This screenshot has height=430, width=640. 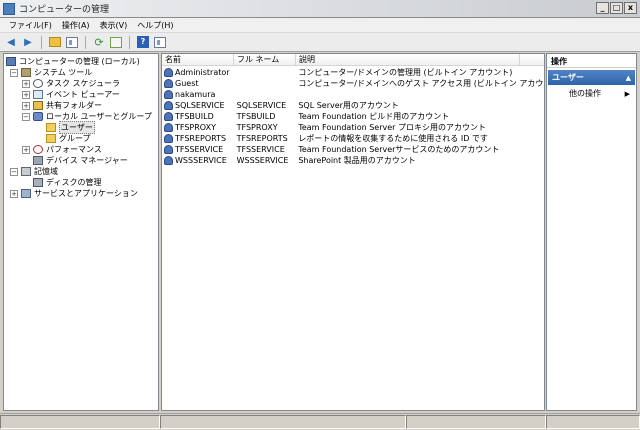 I want to click on column-header-full-name: フル ネーム, so click(x=265, y=60).